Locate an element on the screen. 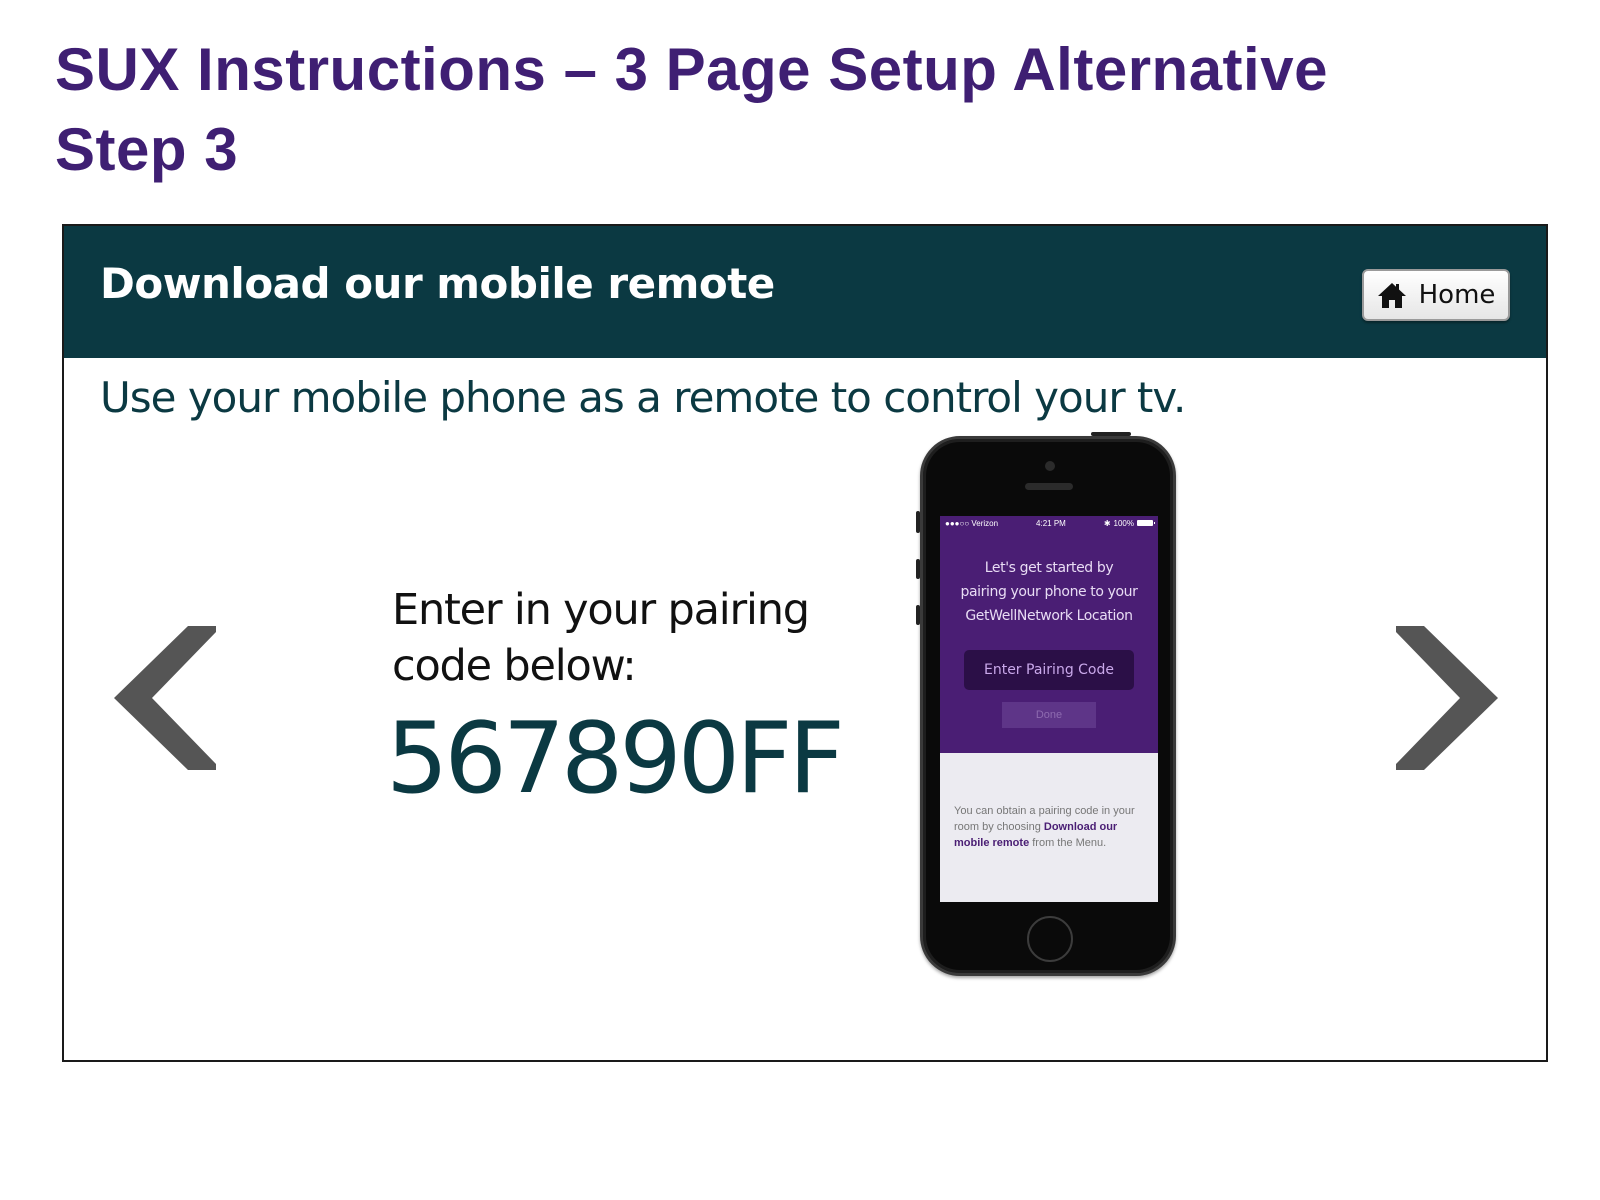 The image size is (1600, 1200). phone-power-button is located at coordinates (1111, 434).